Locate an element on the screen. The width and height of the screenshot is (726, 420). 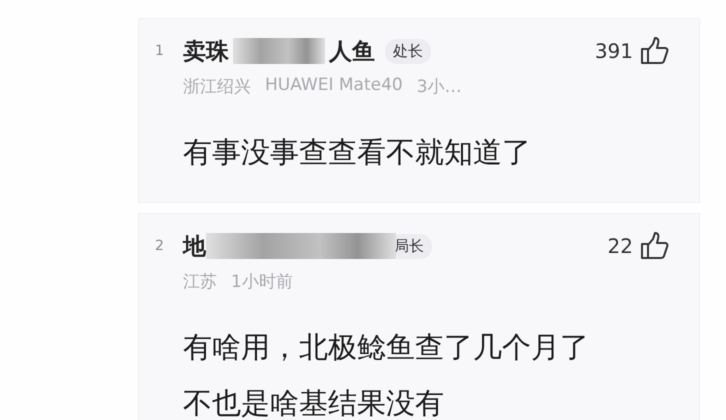
comment-meta: HUAWEI Mate40 is located at coordinates (334, 86).